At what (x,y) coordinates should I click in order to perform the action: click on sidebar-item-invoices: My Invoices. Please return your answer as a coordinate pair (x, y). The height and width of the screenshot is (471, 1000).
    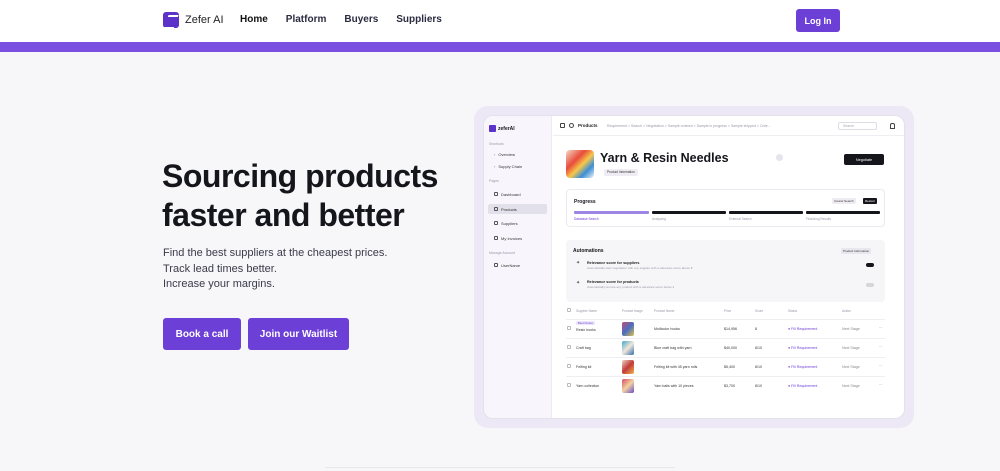
    Looking at the image, I should click on (517, 238).